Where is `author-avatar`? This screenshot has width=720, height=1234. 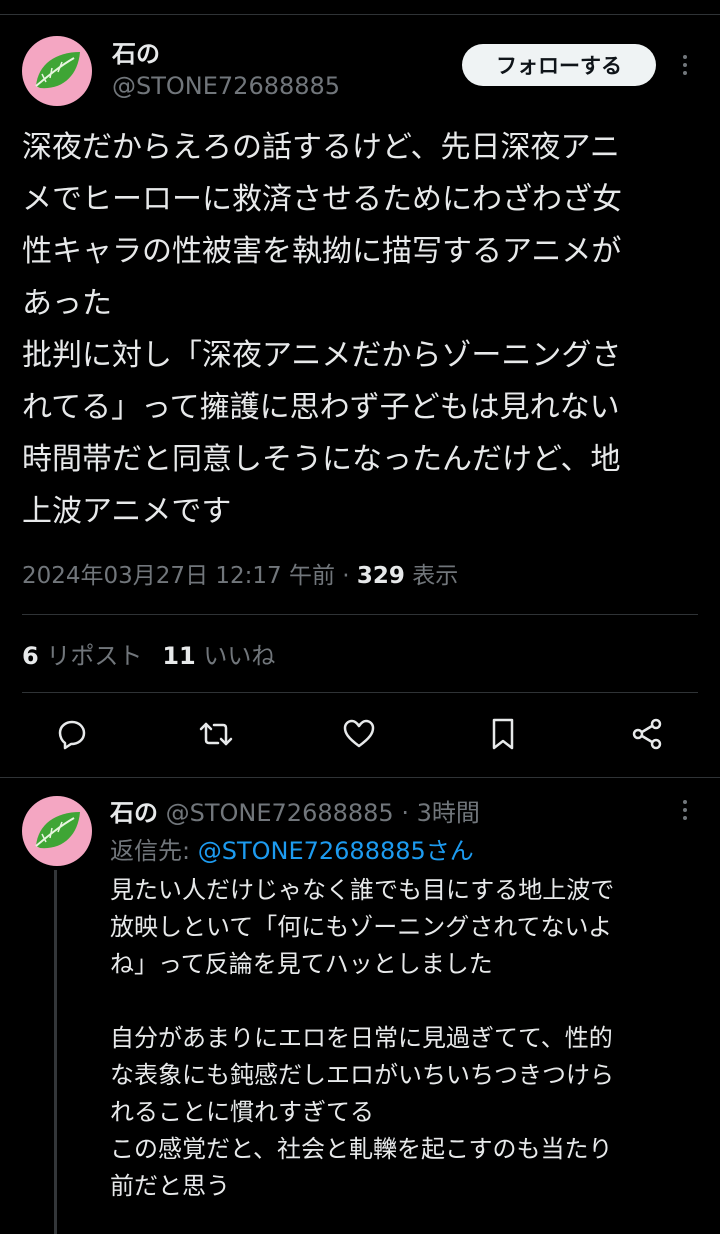 author-avatar is located at coordinates (57, 71).